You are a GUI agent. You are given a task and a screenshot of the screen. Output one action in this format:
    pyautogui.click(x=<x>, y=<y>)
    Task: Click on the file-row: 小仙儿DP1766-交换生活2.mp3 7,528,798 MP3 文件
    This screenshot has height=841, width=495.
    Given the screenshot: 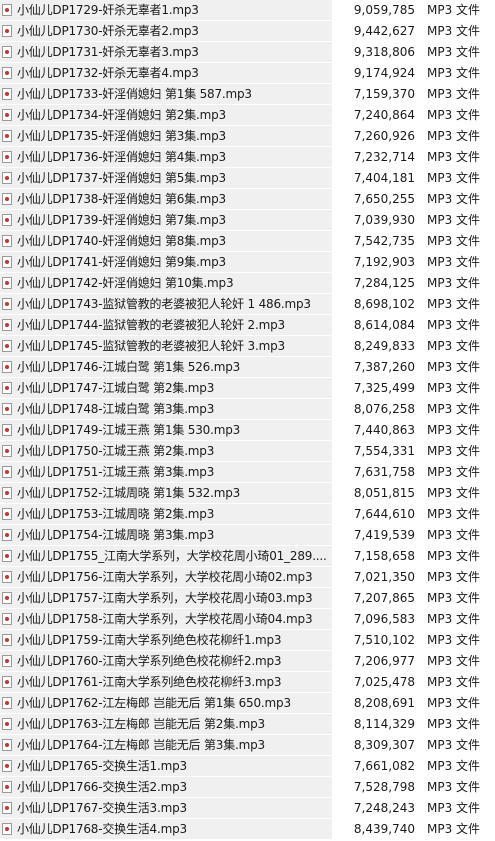 What is the action you would take?
    pyautogui.click(x=247, y=787)
    